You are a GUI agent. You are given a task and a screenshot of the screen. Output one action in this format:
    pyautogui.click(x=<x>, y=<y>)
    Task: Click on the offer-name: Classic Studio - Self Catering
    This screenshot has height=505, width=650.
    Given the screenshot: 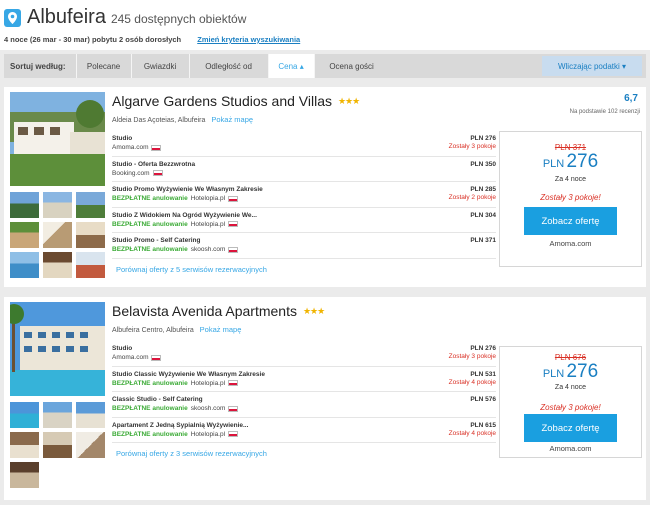 What is the action you would take?
    pyautogui.click(x=157, y=399)
    